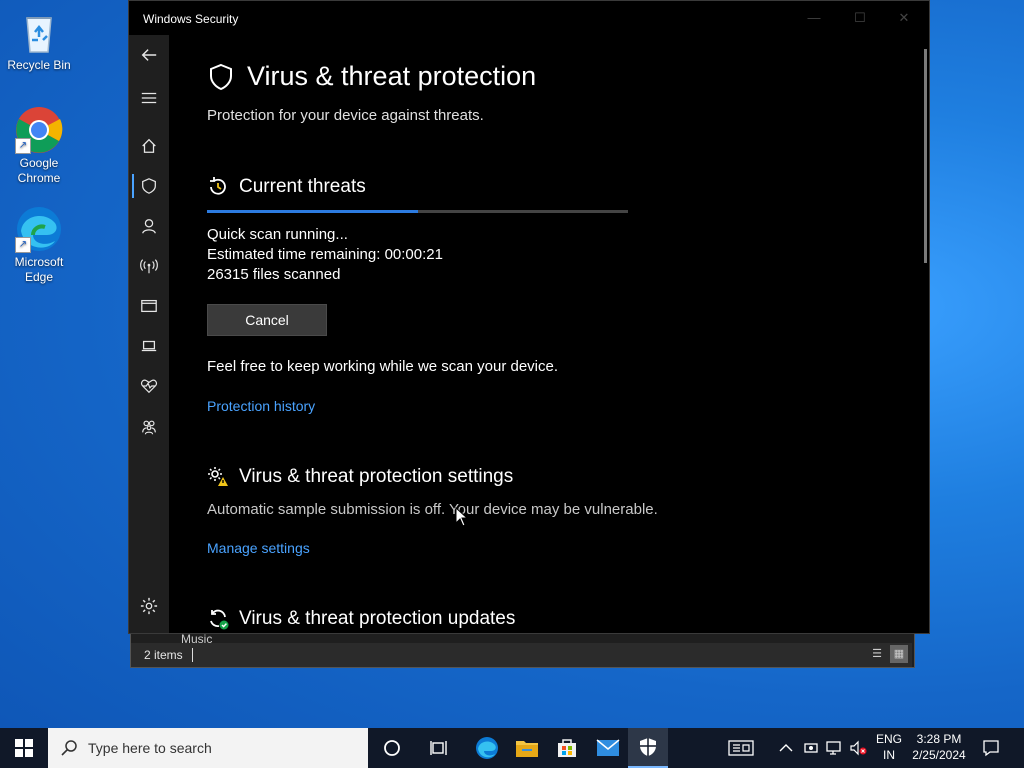 The width and height of the screenshot is (1024, 768). I want to click on files-scanned: 26315 files scanned, so click(274, 274).